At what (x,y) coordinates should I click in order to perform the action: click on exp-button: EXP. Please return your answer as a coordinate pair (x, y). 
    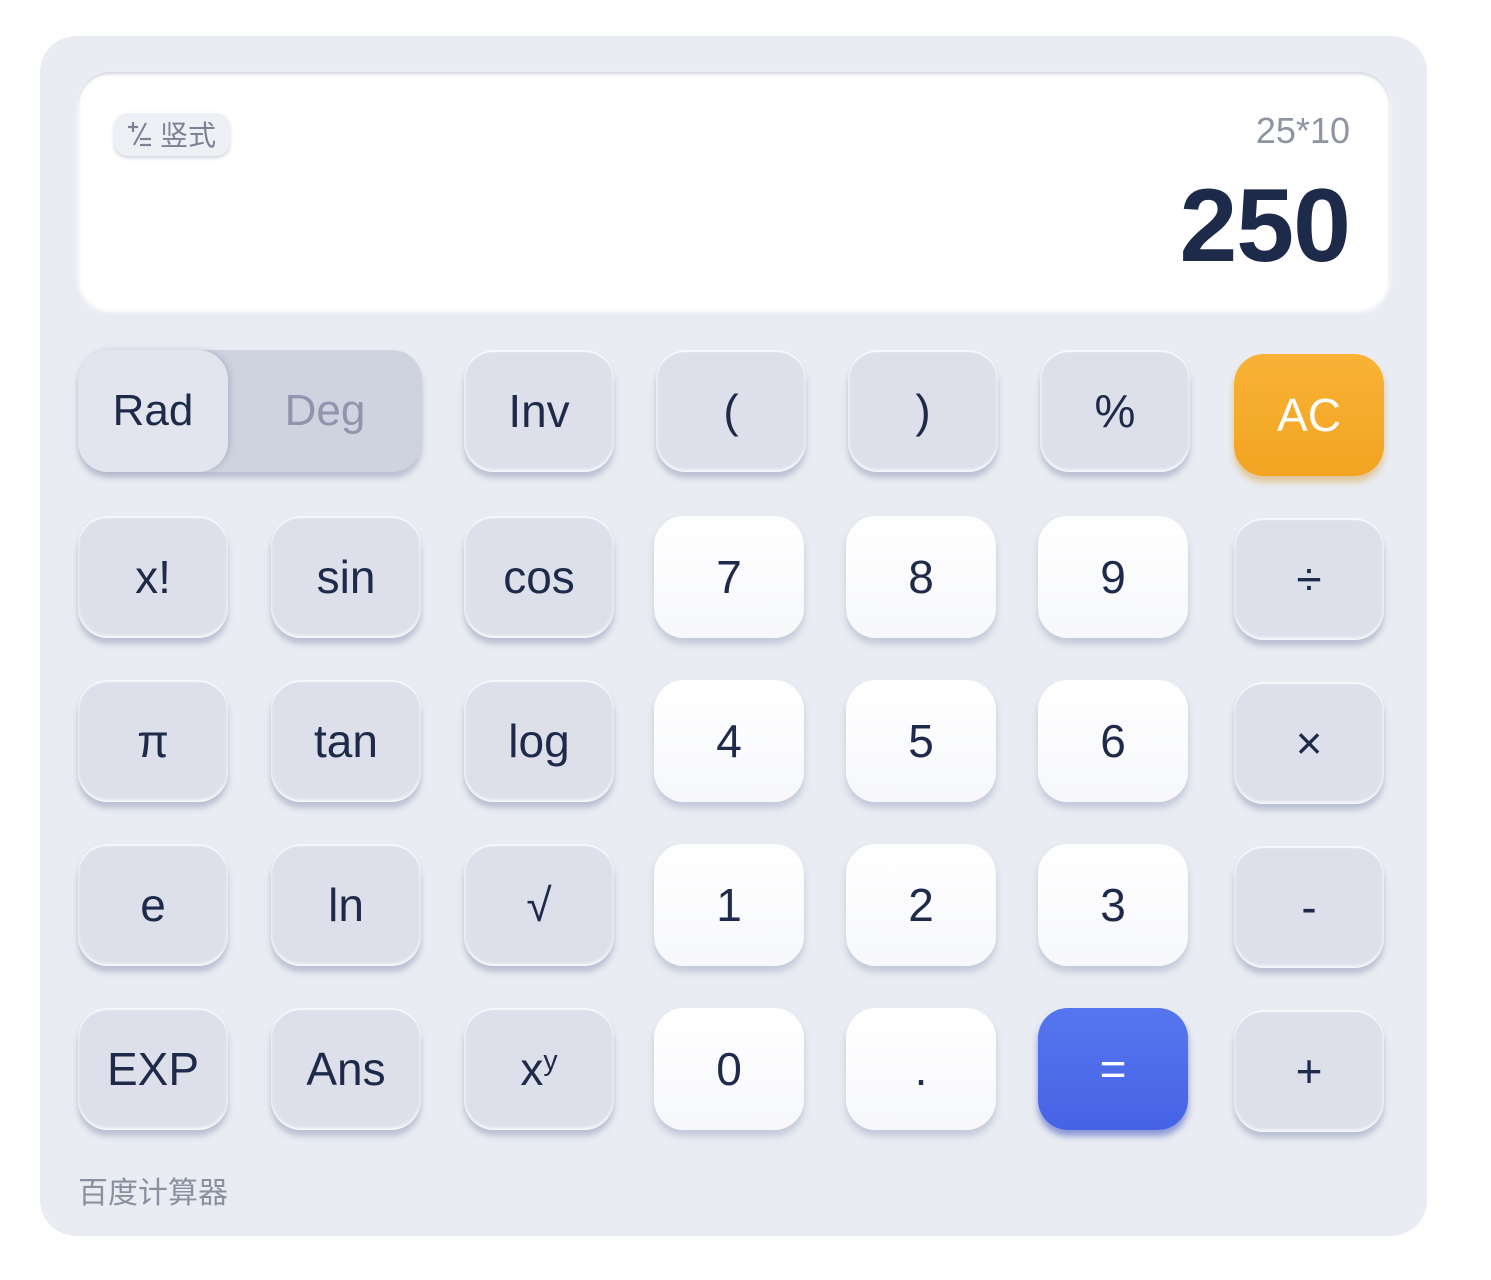
    Looking at the image, I should click on (153, 1069).